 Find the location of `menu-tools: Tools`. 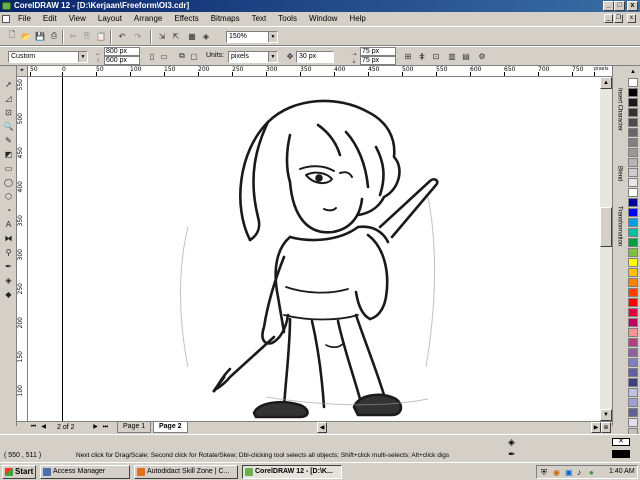

menu-tools: Tools is located at coordinates (287, 19).